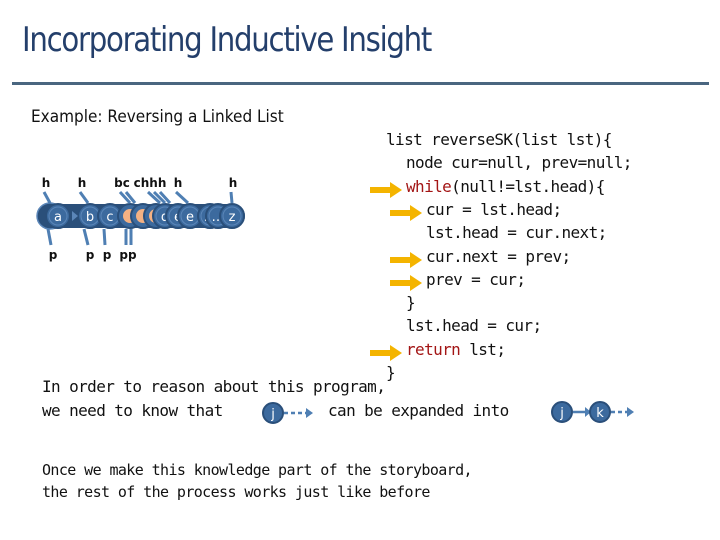 This screenshot has height=540, width=720. I want to click on list-node-label: z, so click(232, 217).